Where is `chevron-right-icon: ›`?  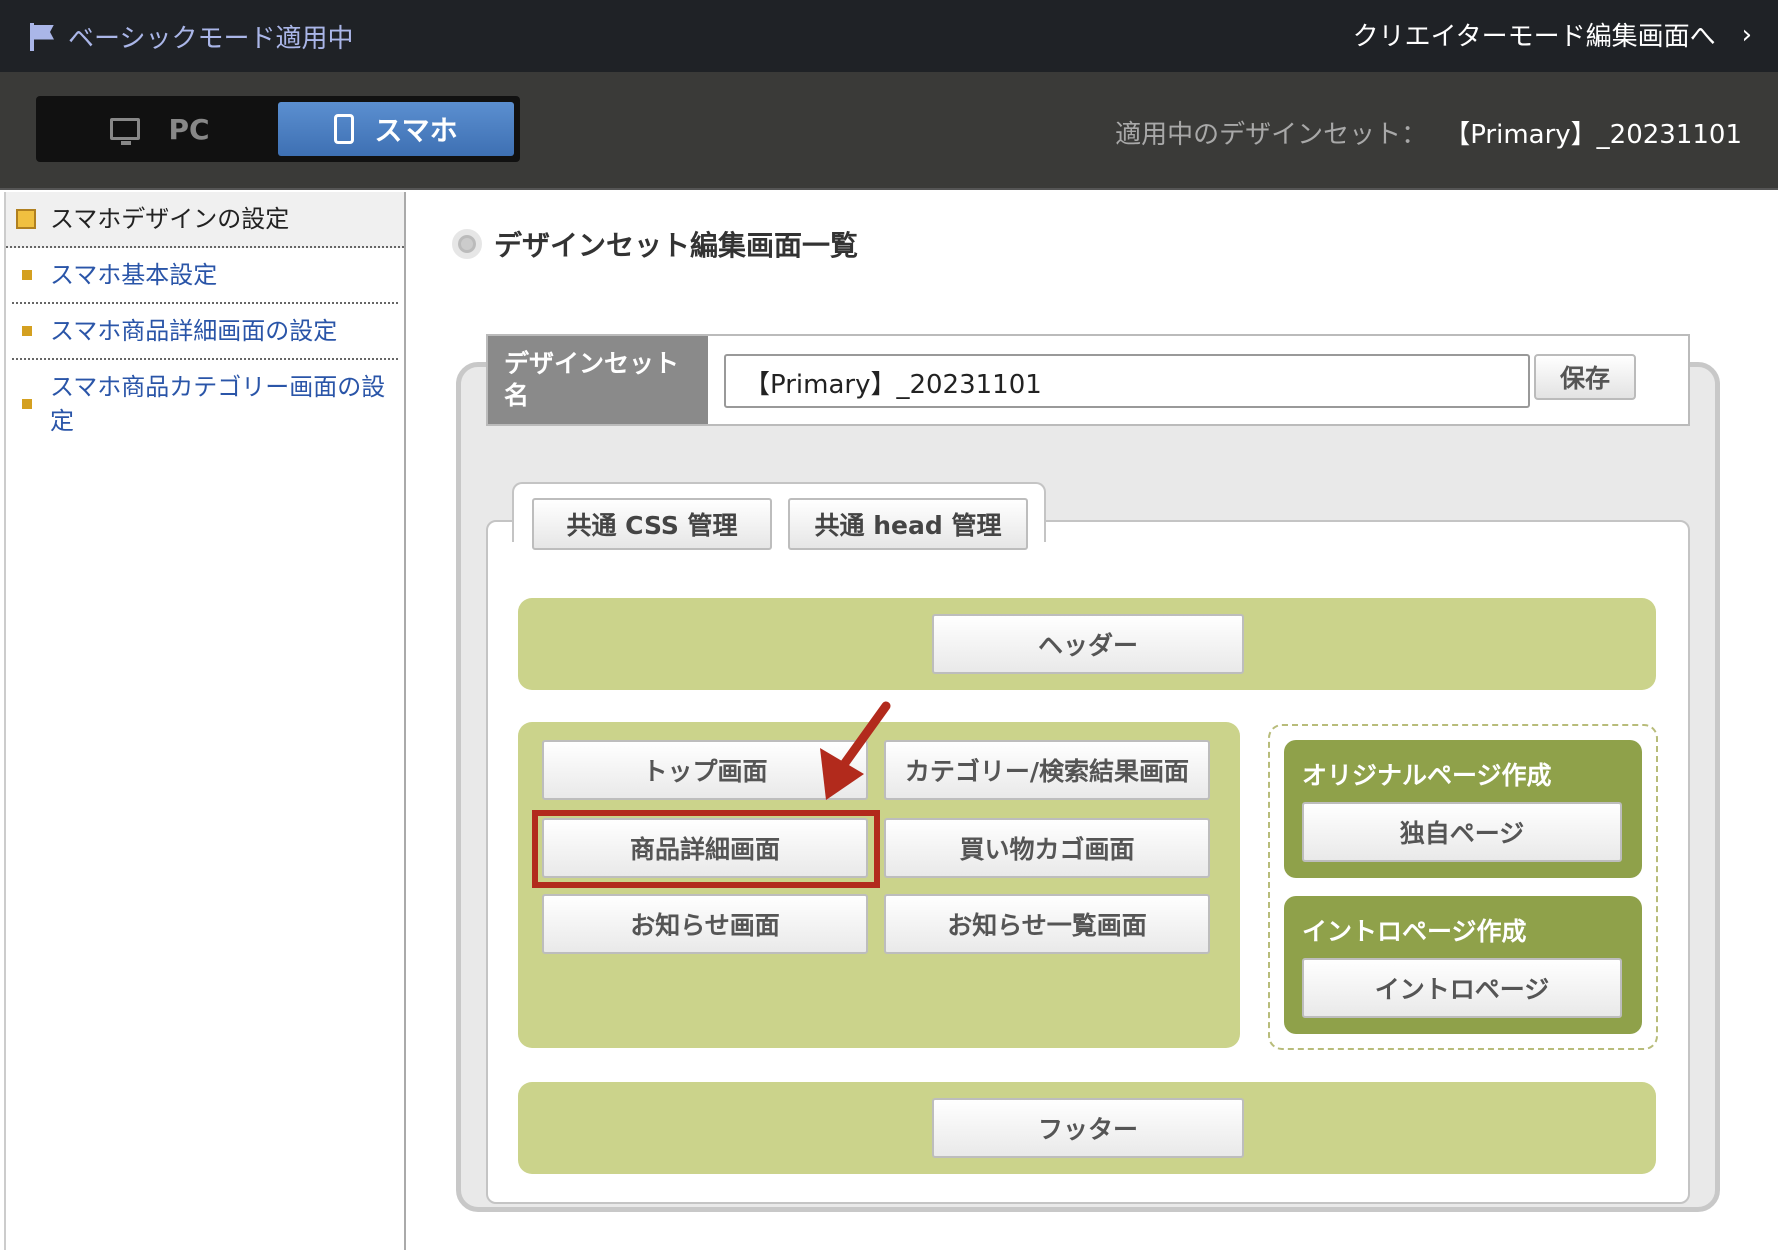 chevron-right-icon: › is located at coordinates (1747, 35).